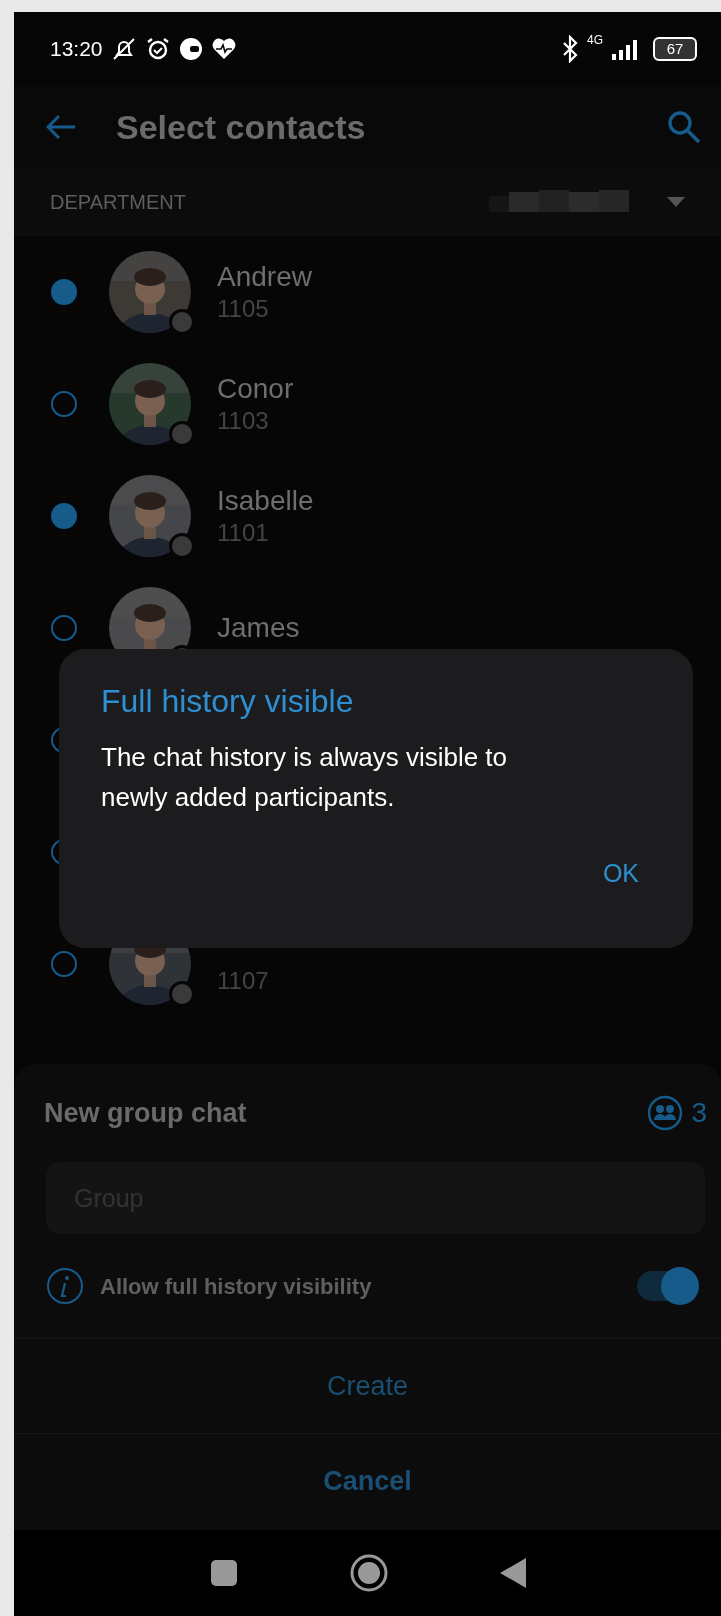  Describe the element at coordinates (145, 1113) in the screenshot. I see `sheet-title: New group chat` at that location.